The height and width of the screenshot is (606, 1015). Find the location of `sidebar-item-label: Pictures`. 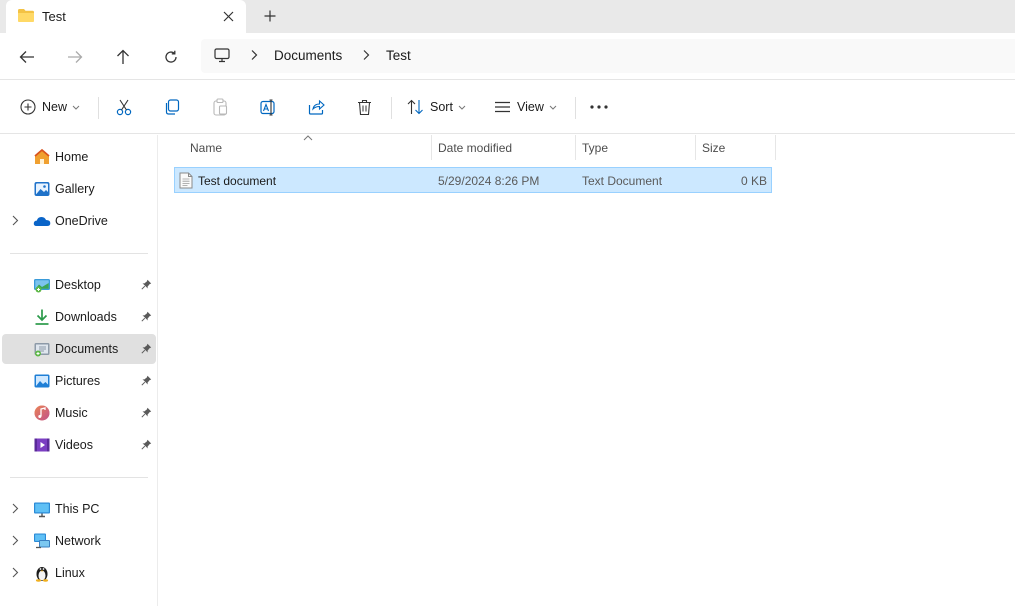

sidebar-item-label: Pictures is located at coordinates (78, 381).